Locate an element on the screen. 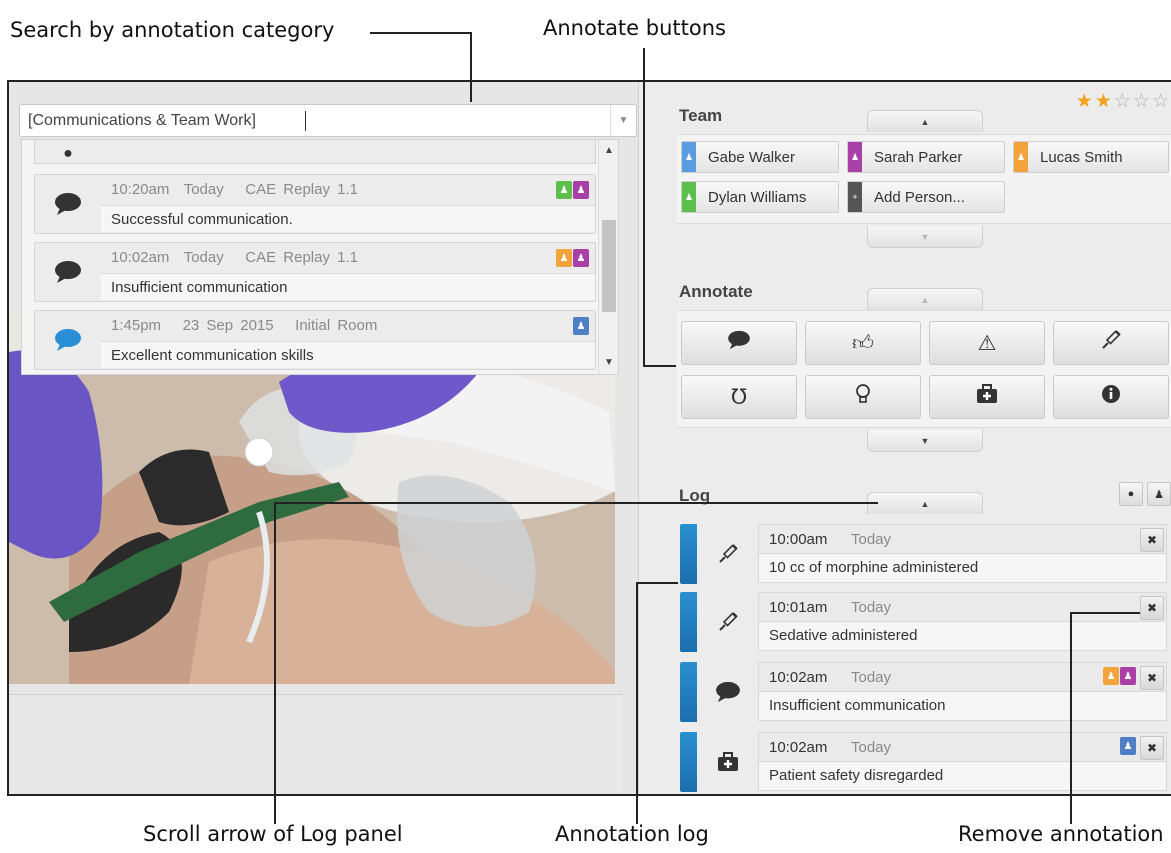 This screenshot has width=1171, height=853. category-search-box: ▼ is located at coordinates (328, 120).